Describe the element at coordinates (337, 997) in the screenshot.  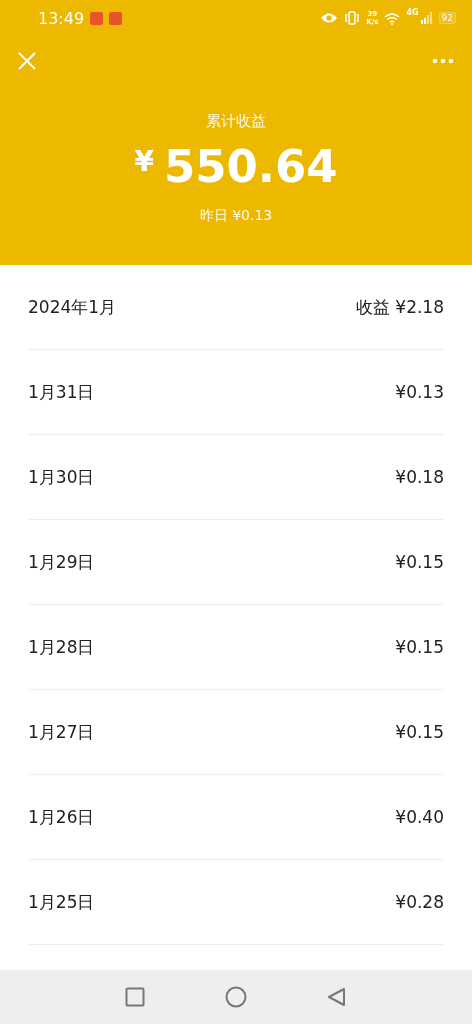
I see `back-button` at that location.